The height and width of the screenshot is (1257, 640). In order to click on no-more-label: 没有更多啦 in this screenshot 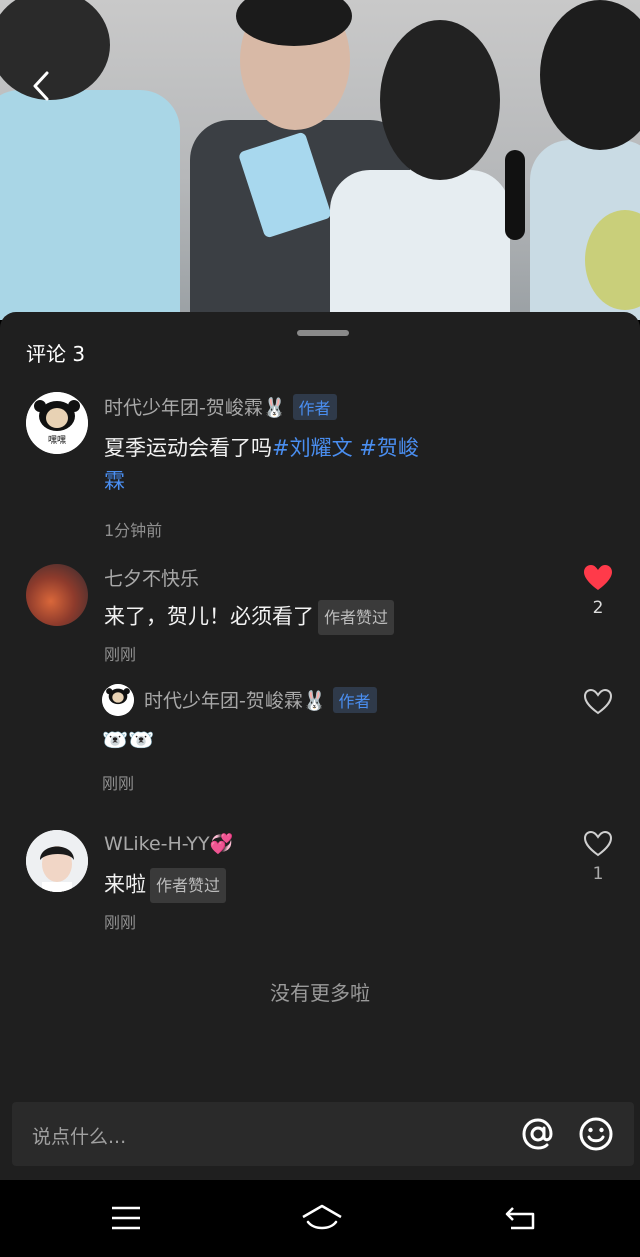, I will do `click(320, 993)`.